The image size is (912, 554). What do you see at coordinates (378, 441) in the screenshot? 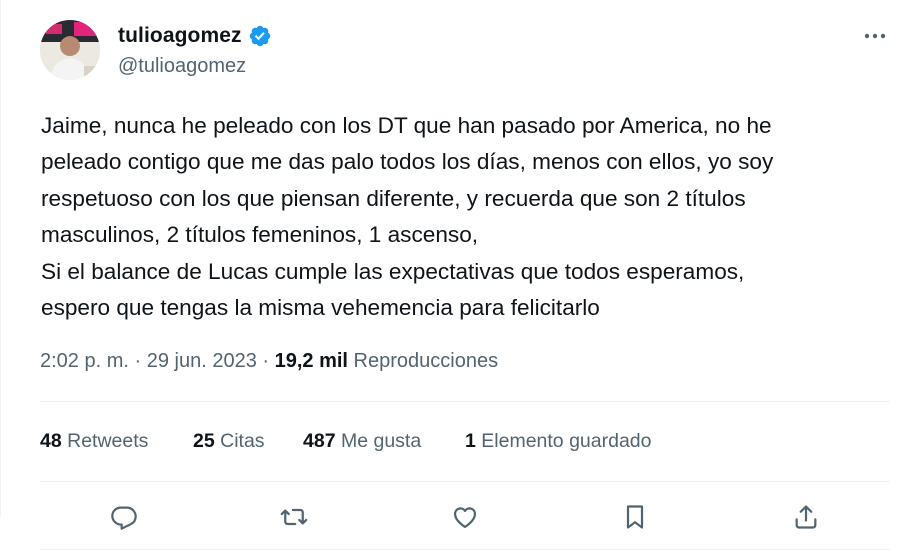
I see `likes-label: Me gusta` at bounding box center [378, 441].